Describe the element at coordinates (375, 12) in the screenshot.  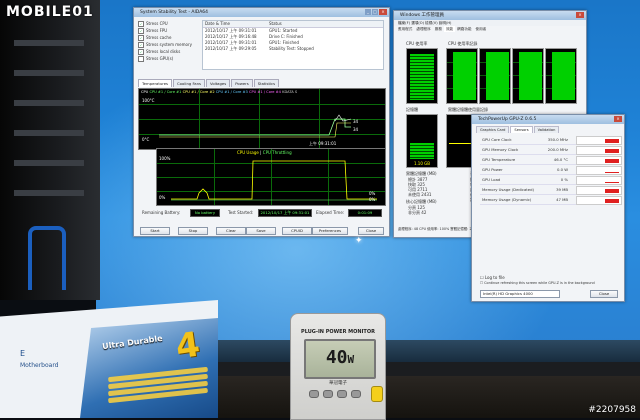
I see `maximize-button: □` at that location.